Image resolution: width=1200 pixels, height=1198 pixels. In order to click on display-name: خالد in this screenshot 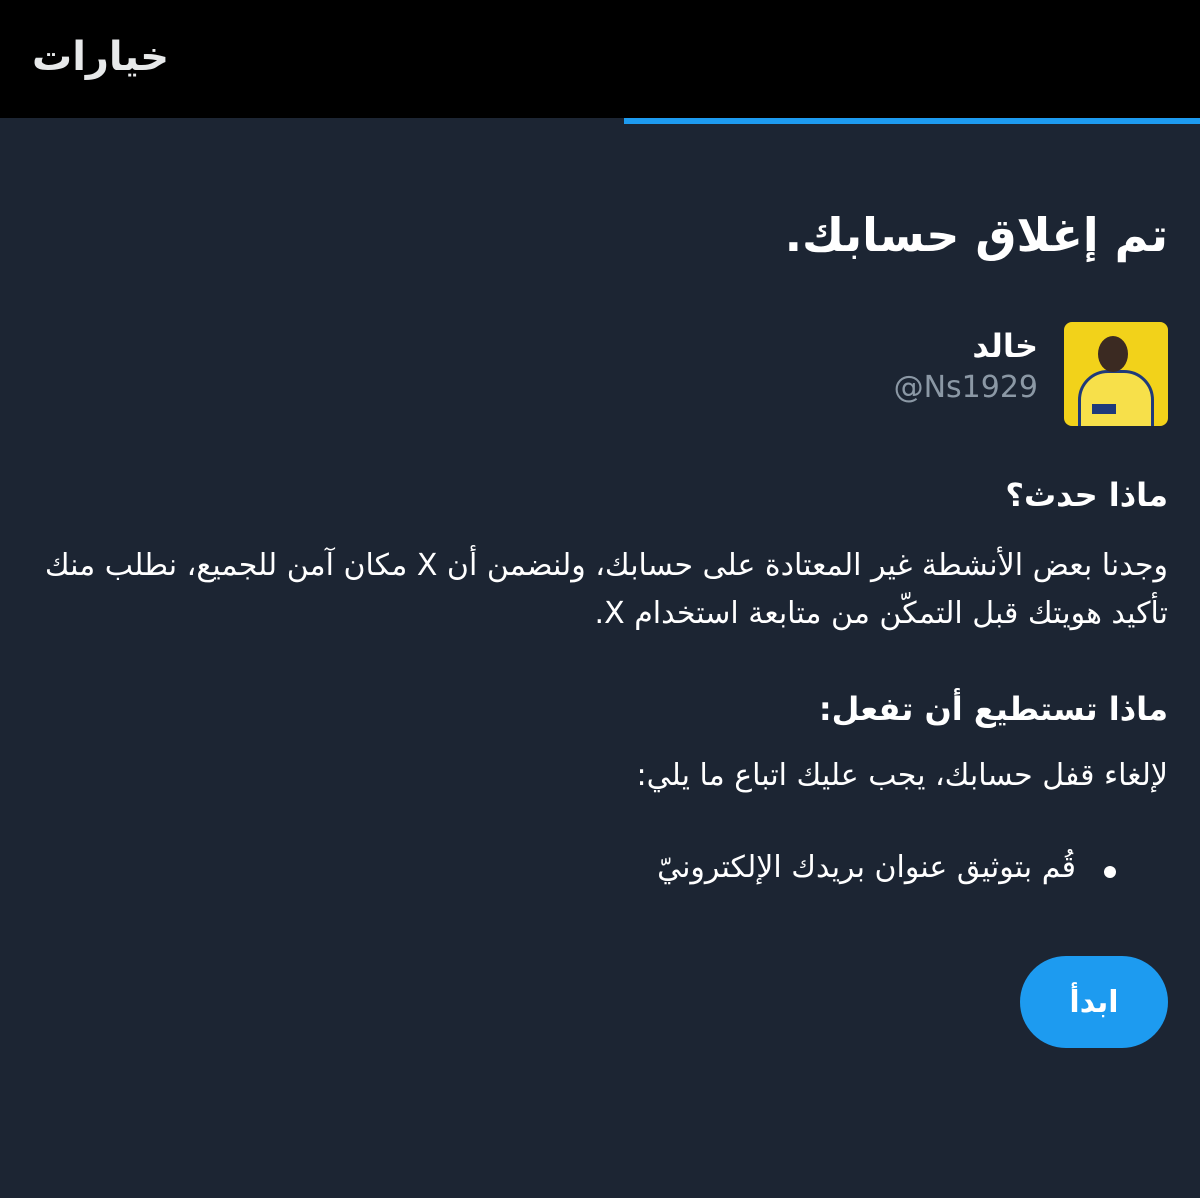, I will do `click(1005, 346)`.